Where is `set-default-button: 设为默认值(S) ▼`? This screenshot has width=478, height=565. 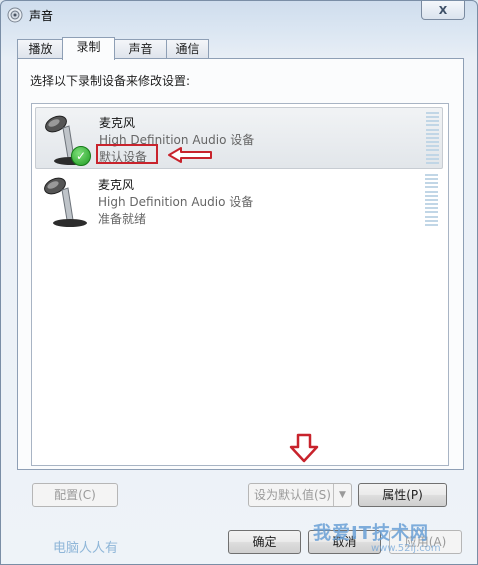 set-default-button: 设为默认值(S) ▼ is located at coordinates (300, 495).